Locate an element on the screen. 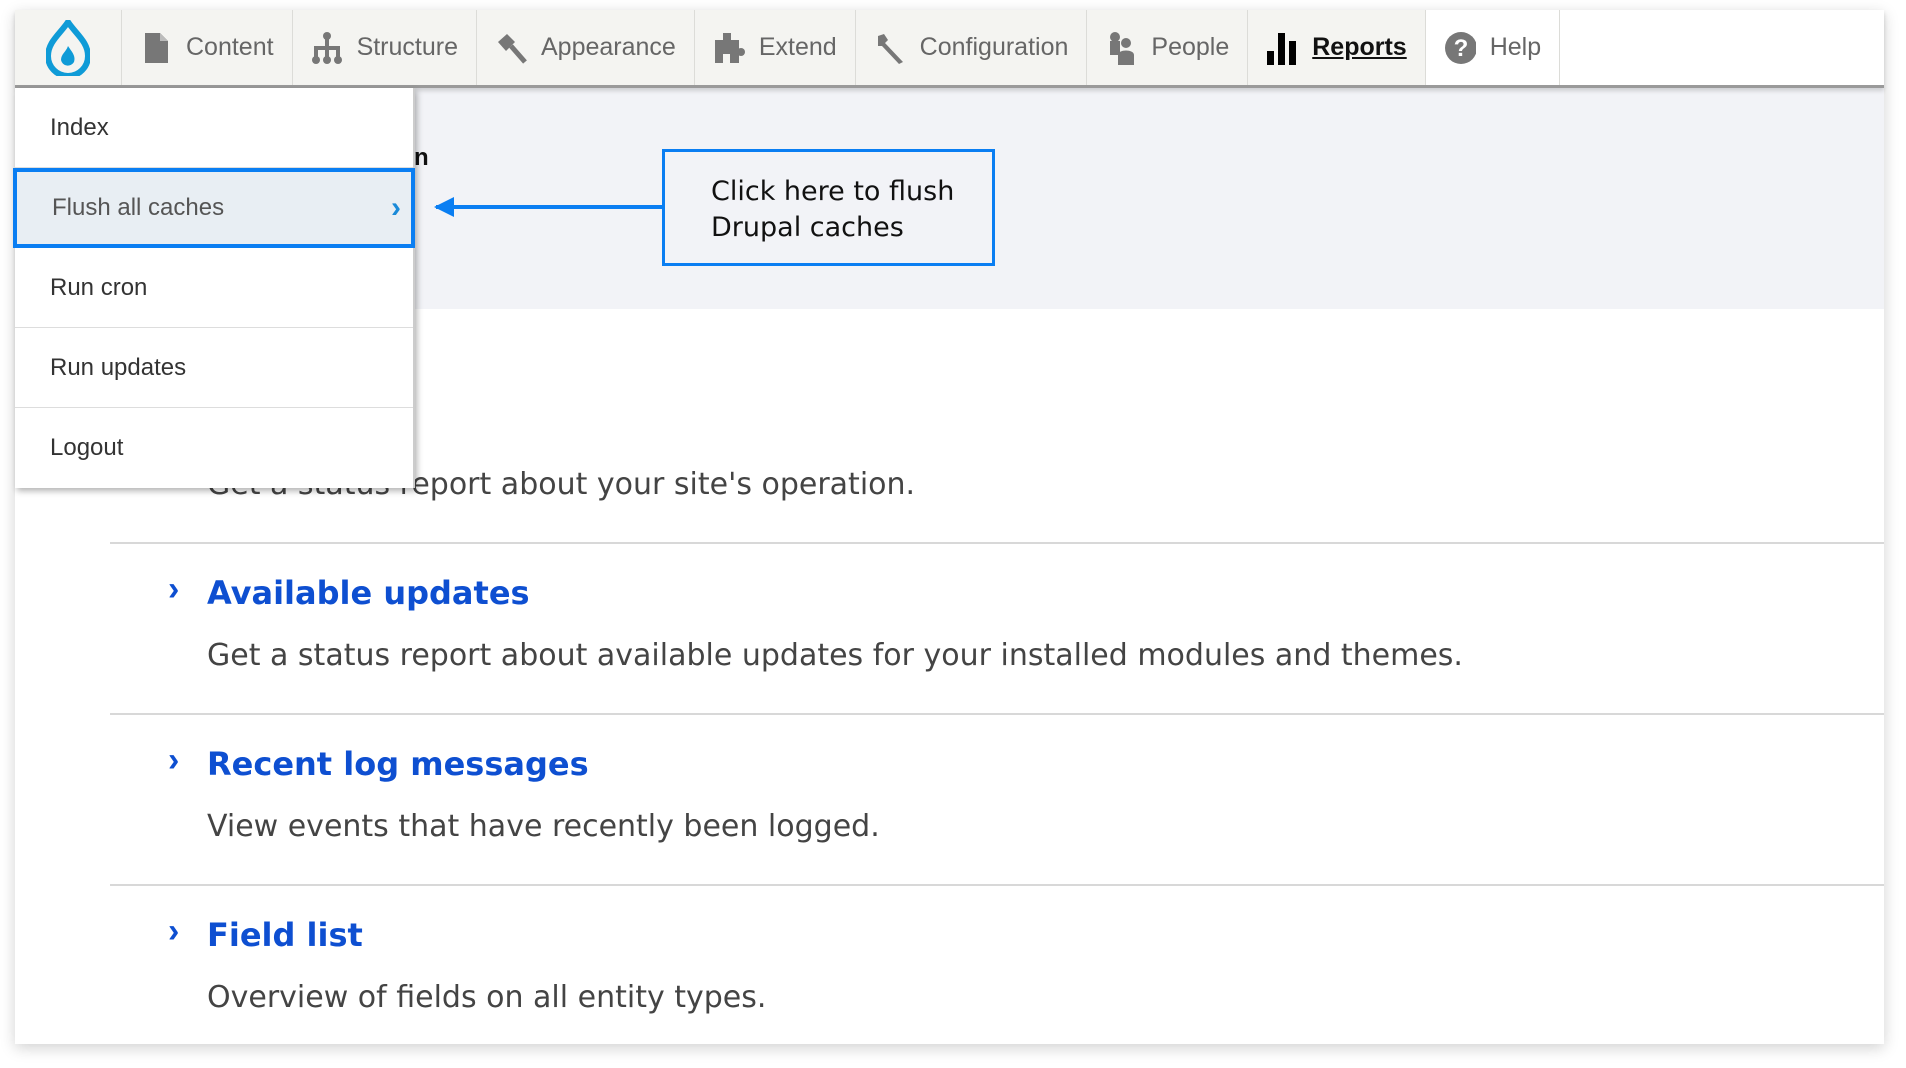  bar-chart-icon is located at coordinates (1282, 48).